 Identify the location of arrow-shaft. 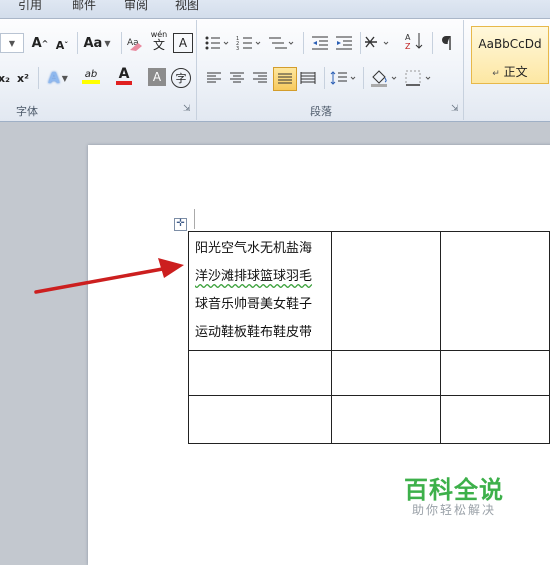
(102, 280).